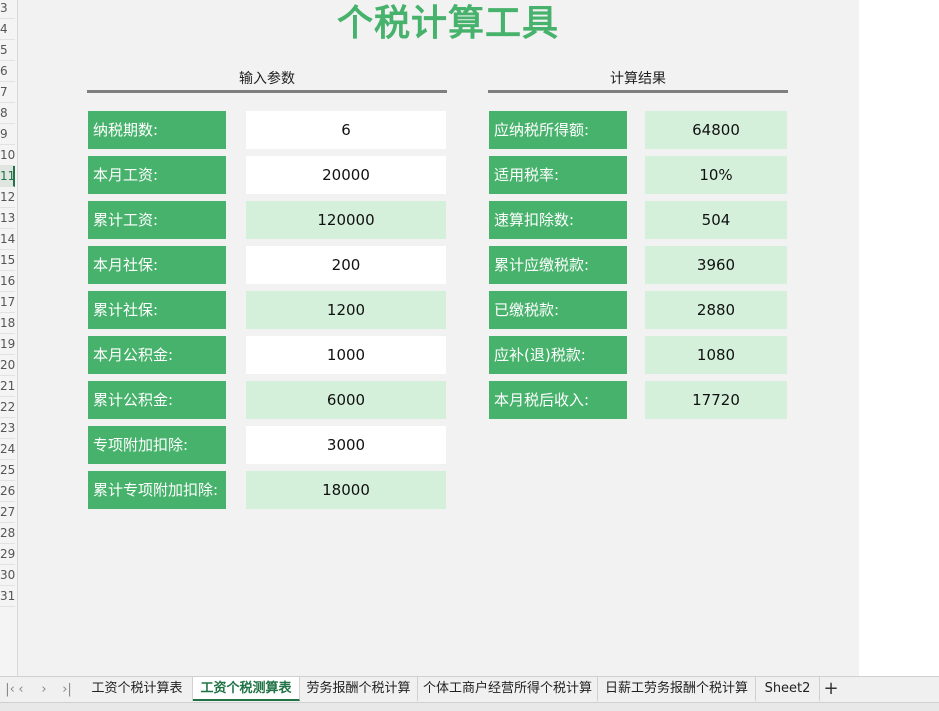 This screenshot has height=711, width=939. Describe the element at coordinates (346, 310) in the screenshot. I see `computed-value-cell: 1200` at that location.